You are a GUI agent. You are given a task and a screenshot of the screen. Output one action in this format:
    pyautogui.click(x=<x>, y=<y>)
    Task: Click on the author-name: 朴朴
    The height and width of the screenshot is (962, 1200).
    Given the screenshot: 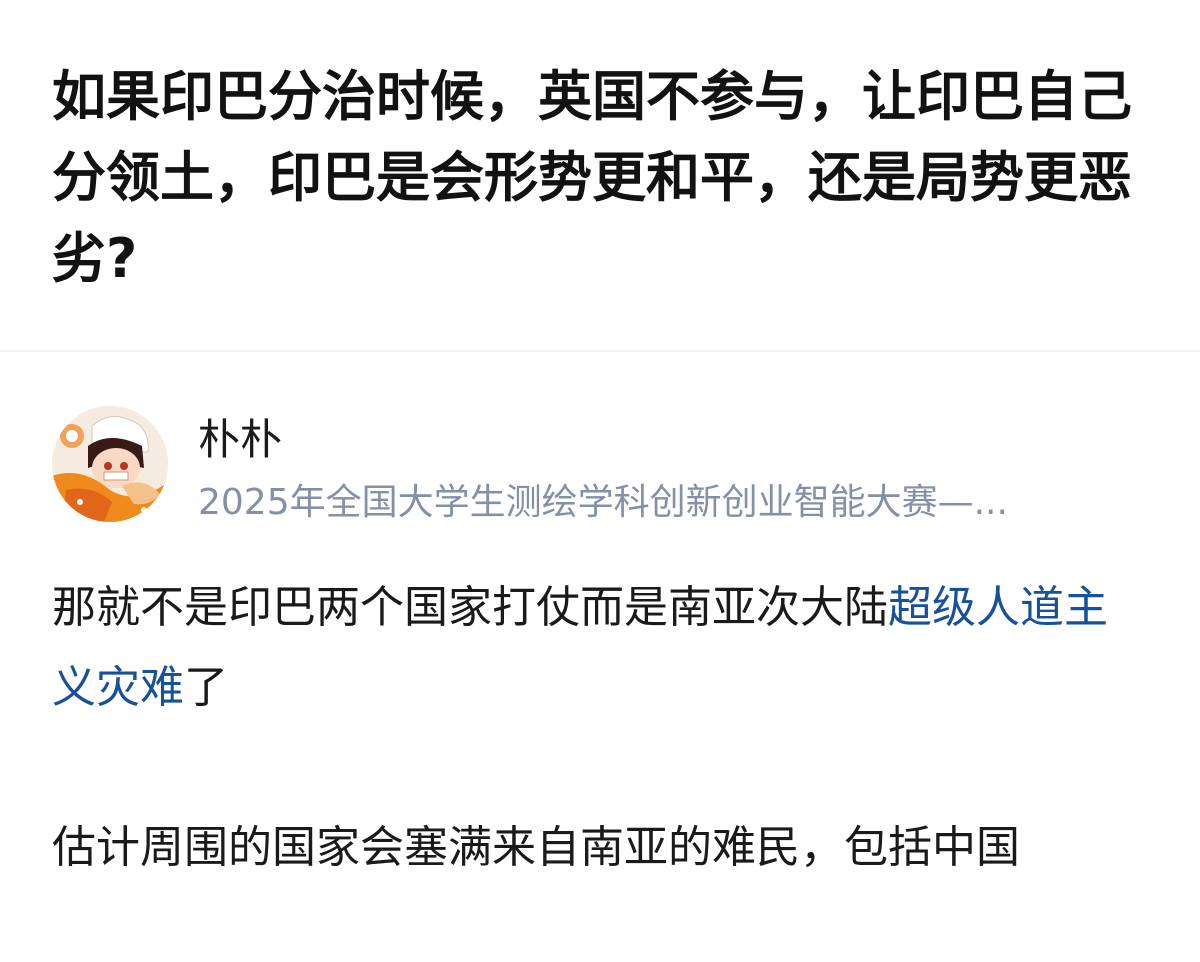 What is the action you would take?
    pyautogui.click(x=240, y=440)
    